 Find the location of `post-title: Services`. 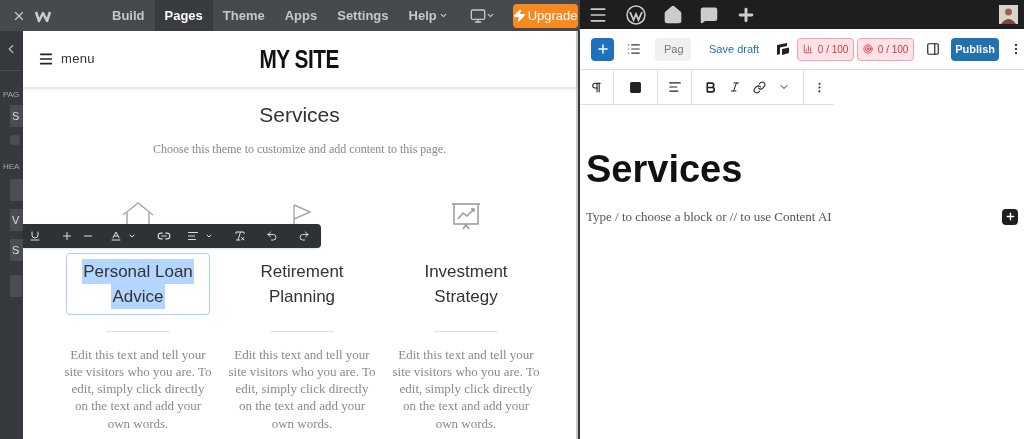

post-title: Services is located at coordinates (805, 169).